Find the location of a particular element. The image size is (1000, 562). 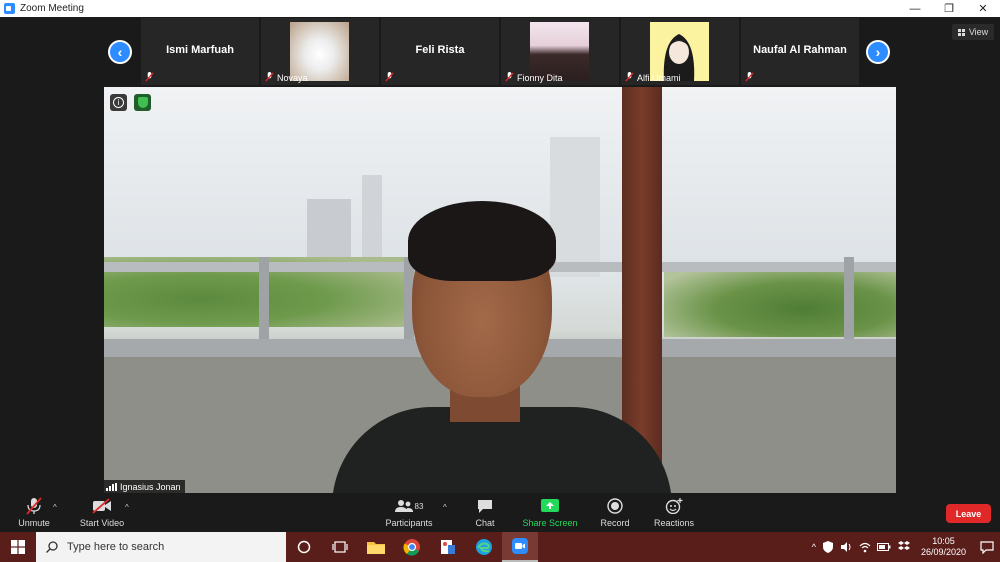

share-screen-label: Share Screen is located at coordinates (550, 523).